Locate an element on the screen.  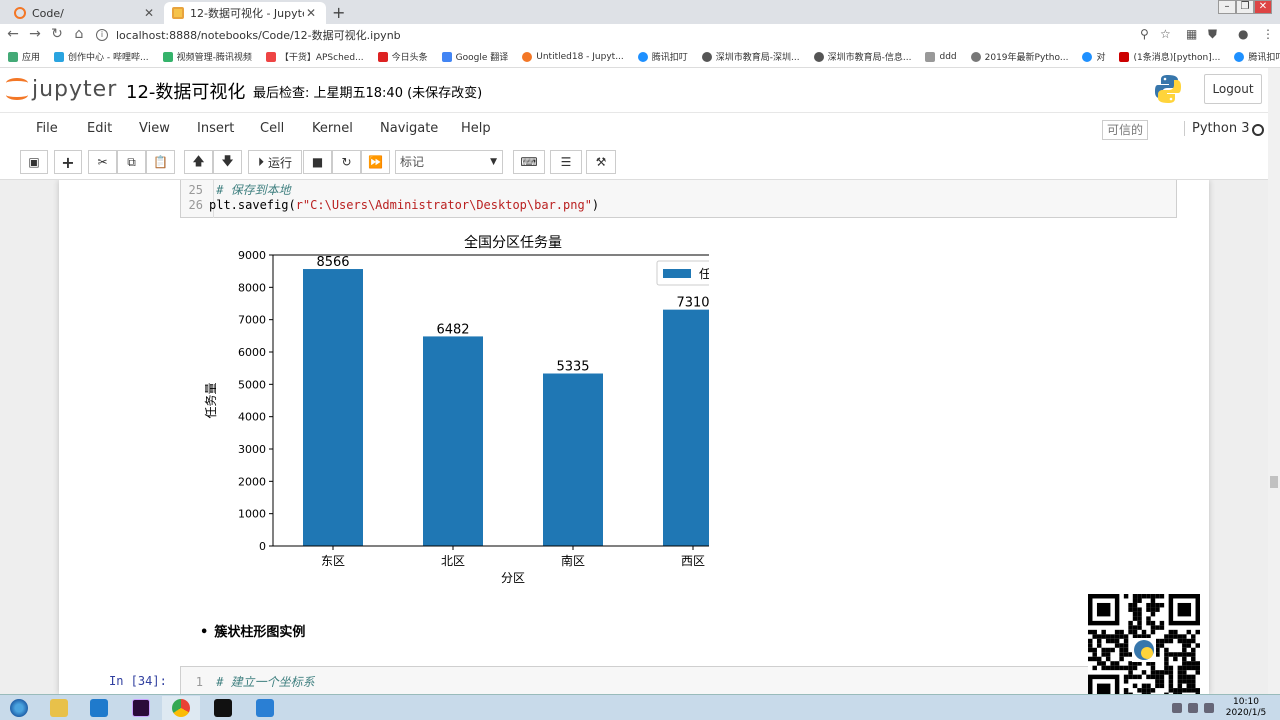
insert-cell-button: + is located at coordinates (68, 162).